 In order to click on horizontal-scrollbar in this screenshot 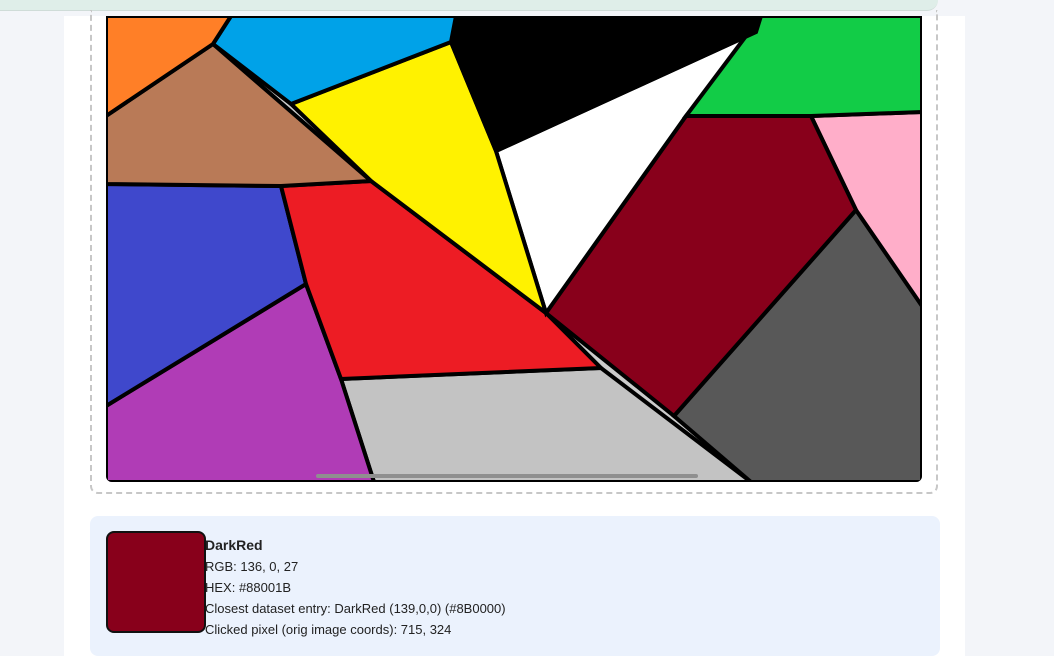, I will do `click(507, 476)`.